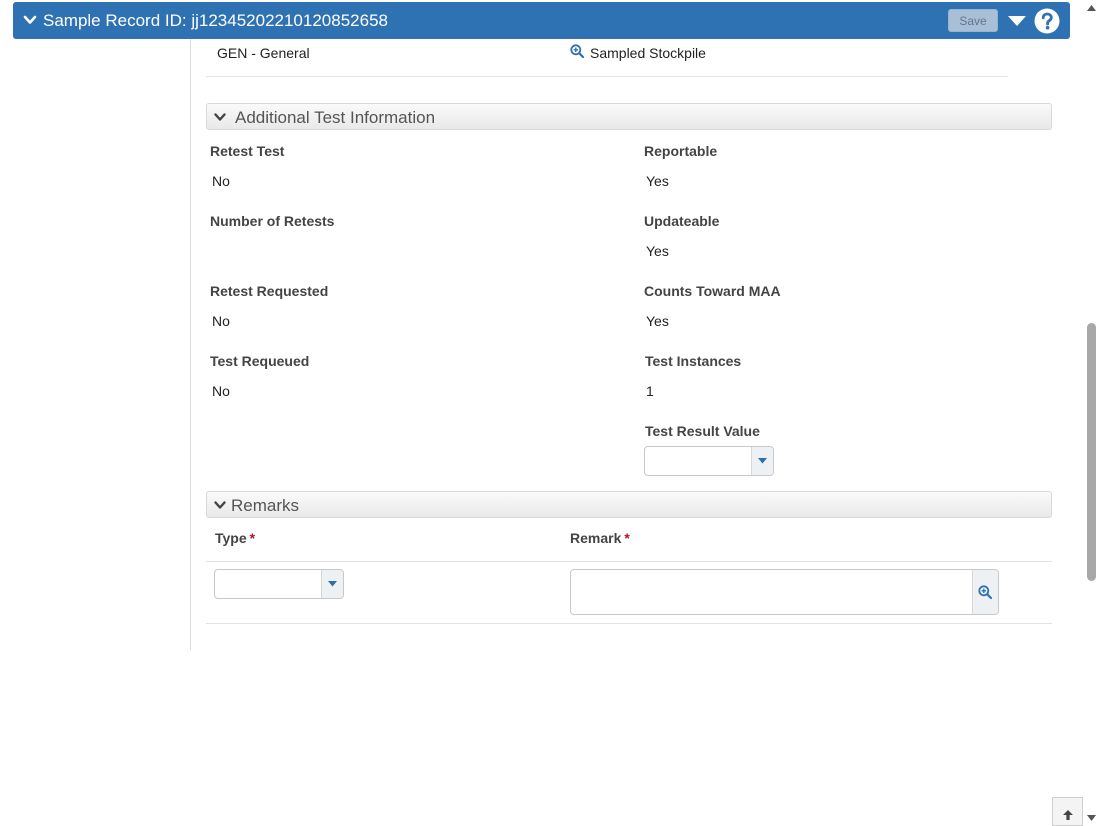 The width and height of the screenshot is (1100, 826). I want to click on retest-requested-label: Retest Requested, so click(269, 291).